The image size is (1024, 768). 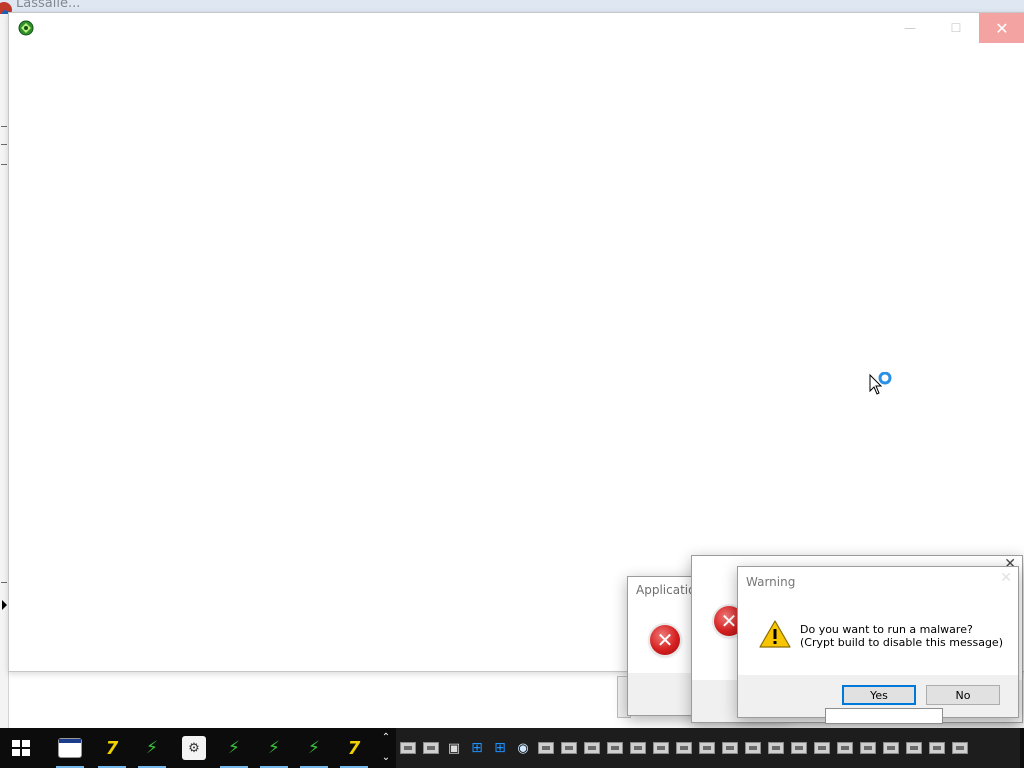 What do you see at coordinates (880, 383) in the screenshot?
I see `busy-cursor-icon` at bounding box center [880, 383].